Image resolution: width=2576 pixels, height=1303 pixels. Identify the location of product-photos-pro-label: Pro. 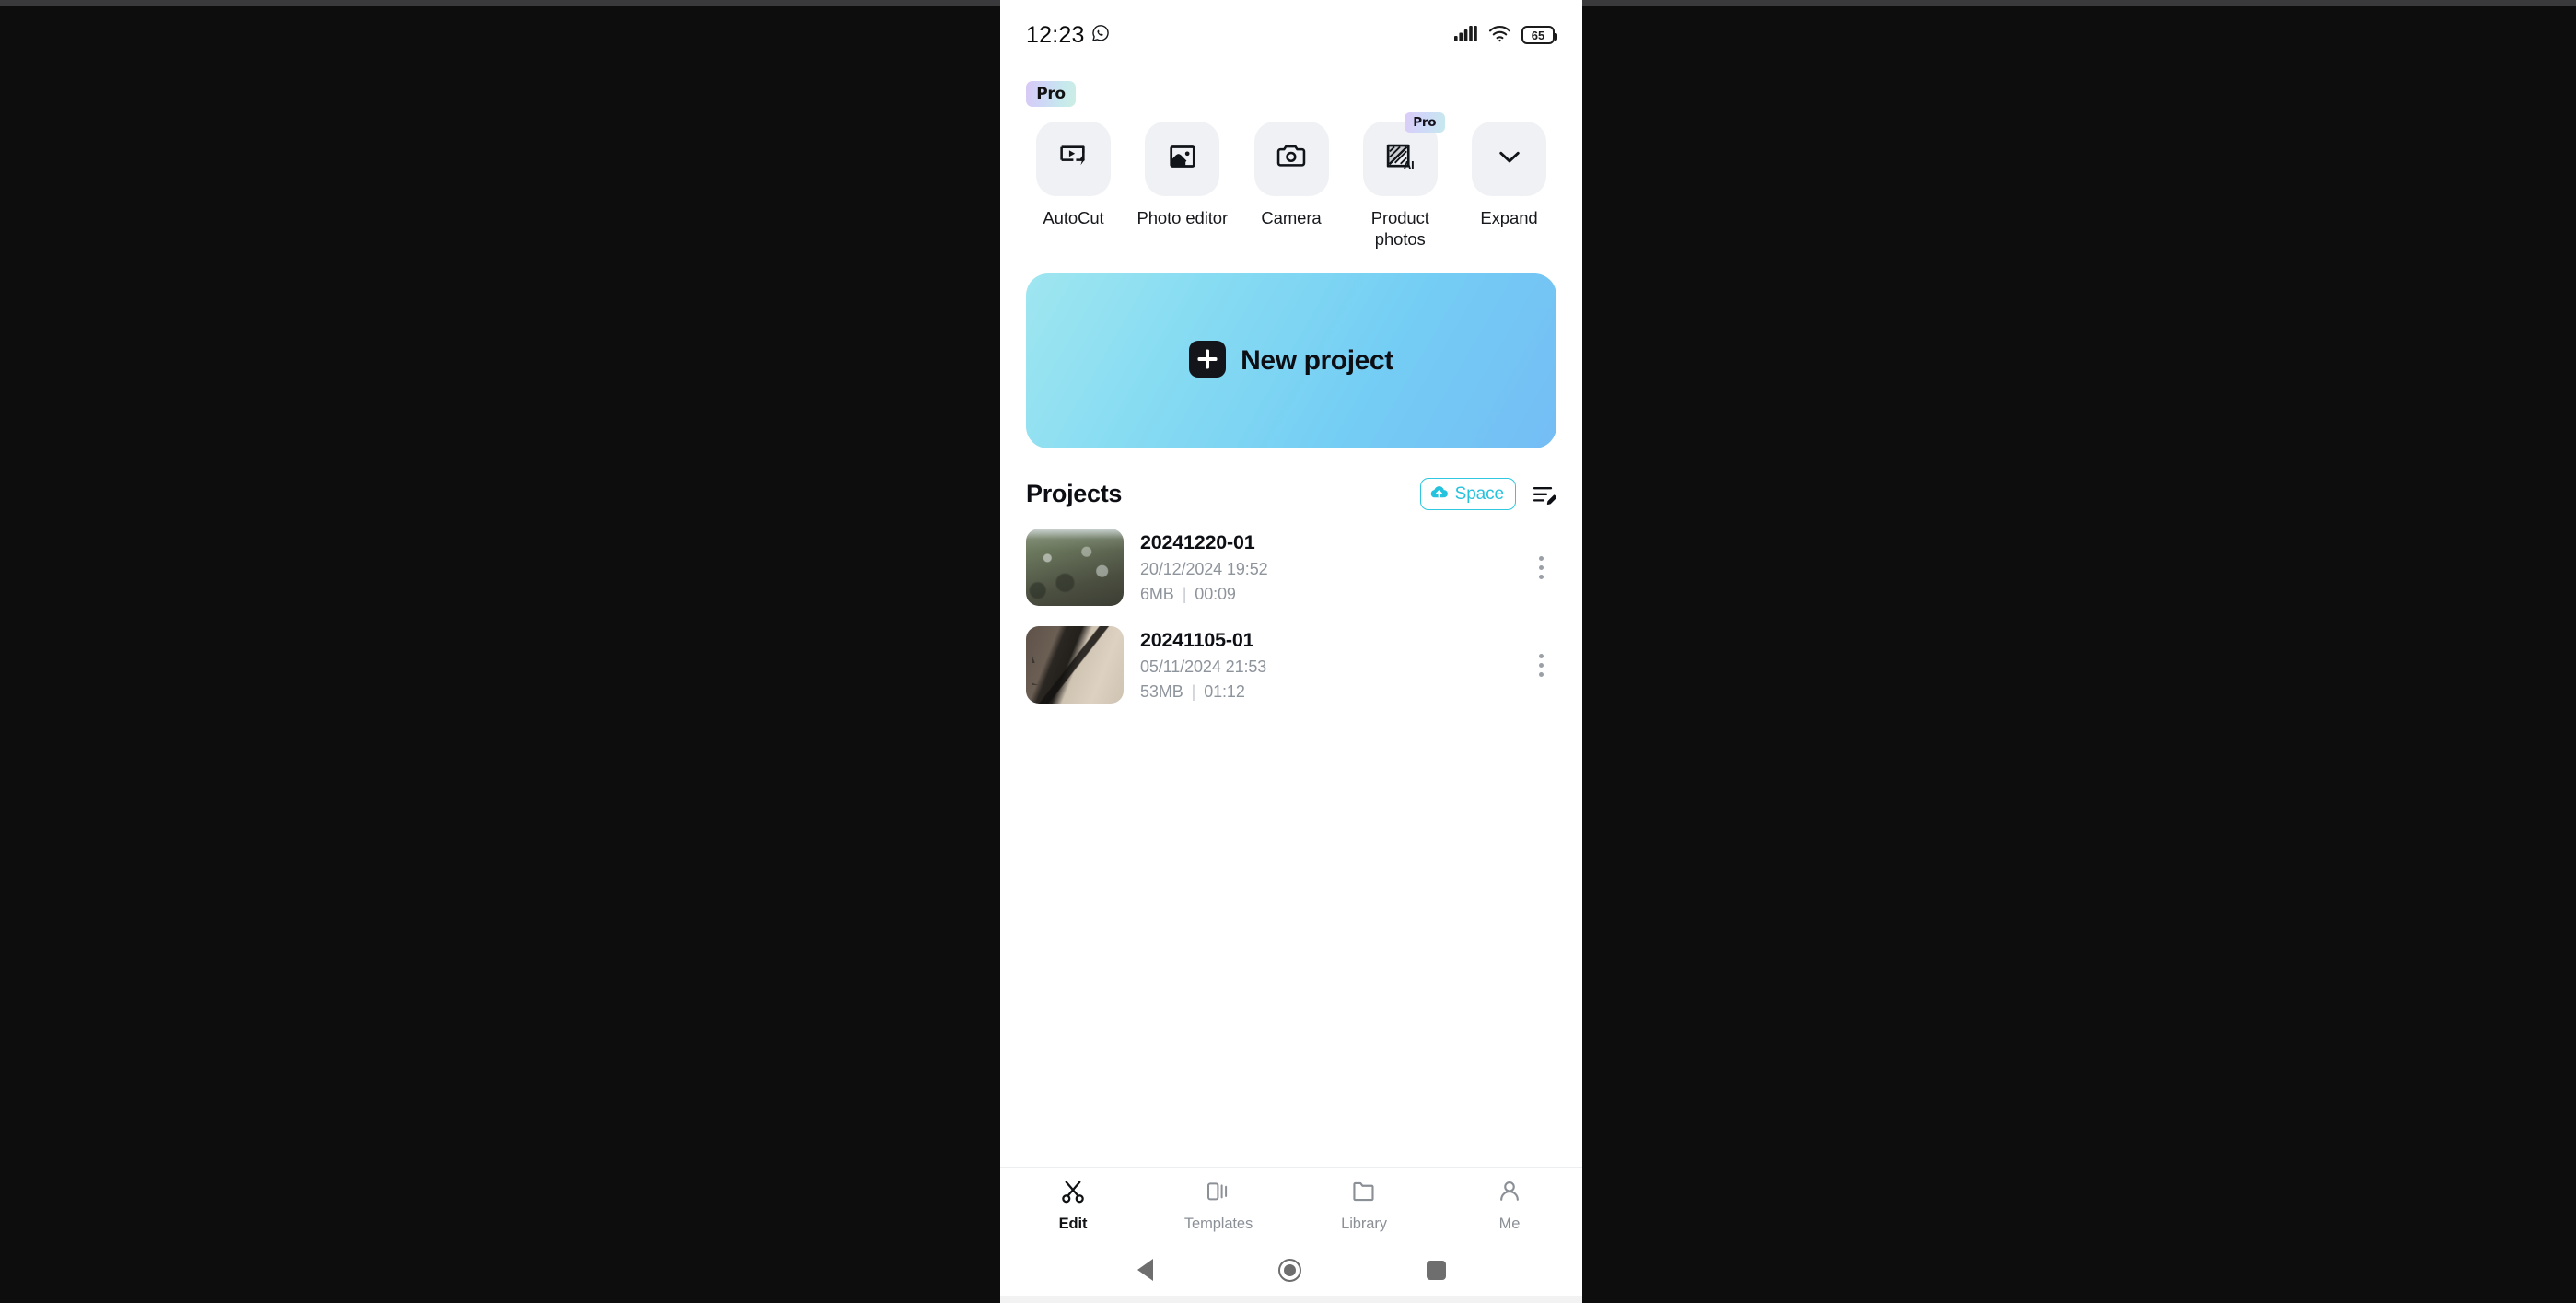
(1425, 122).